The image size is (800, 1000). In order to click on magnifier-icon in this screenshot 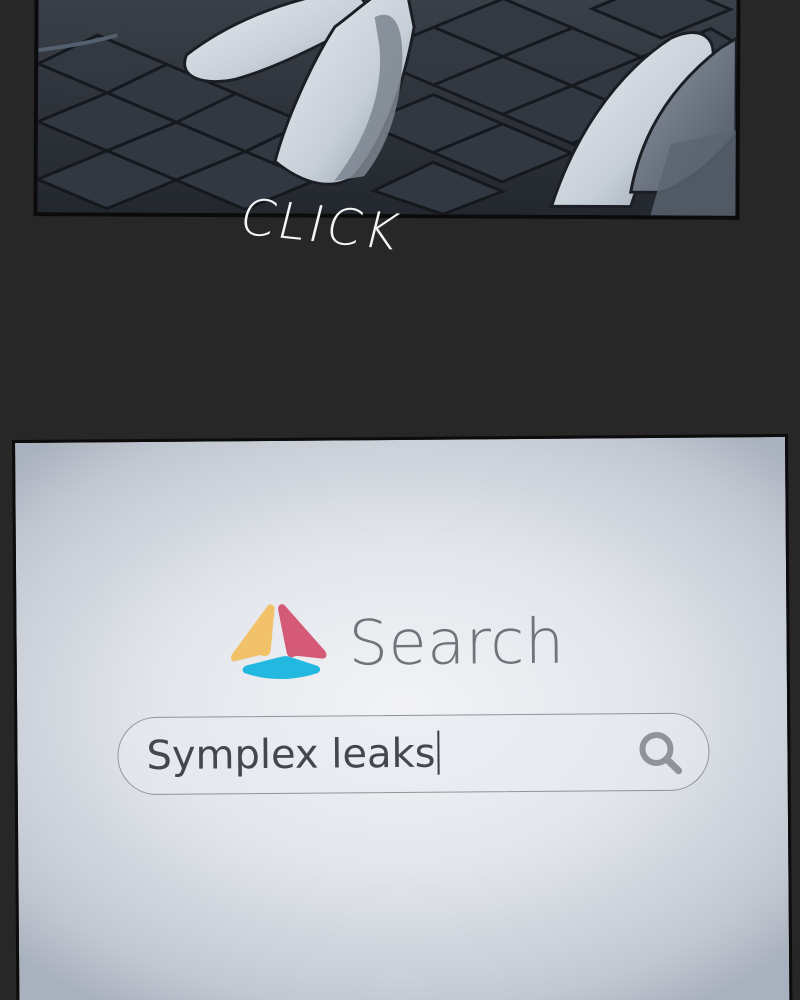, I will do `click(661, 753)`.